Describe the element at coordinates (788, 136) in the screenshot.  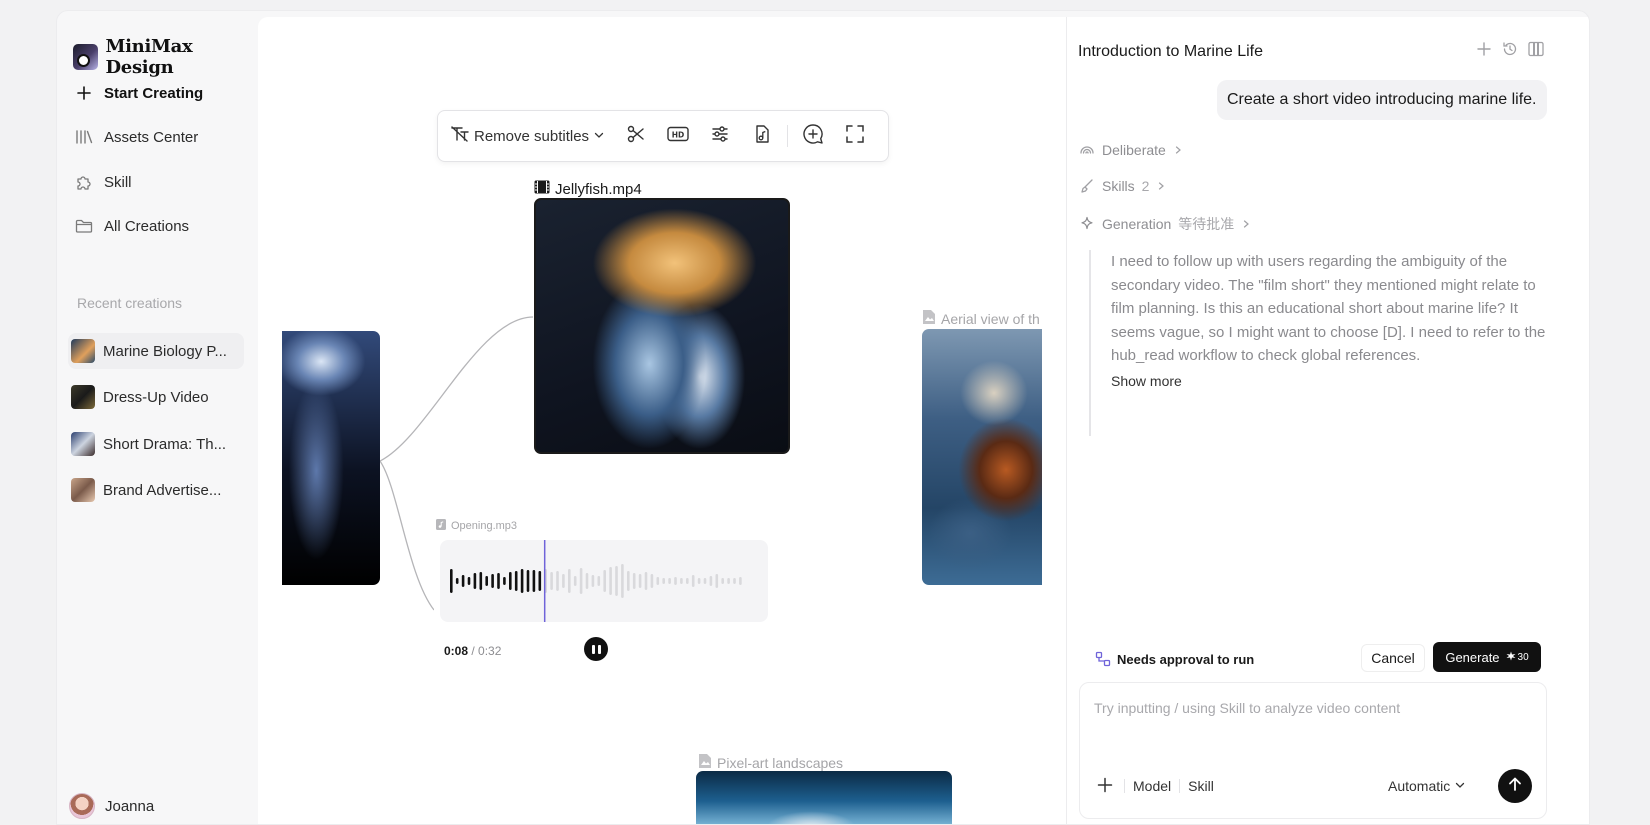
I see `toolbar-divider` at that location.